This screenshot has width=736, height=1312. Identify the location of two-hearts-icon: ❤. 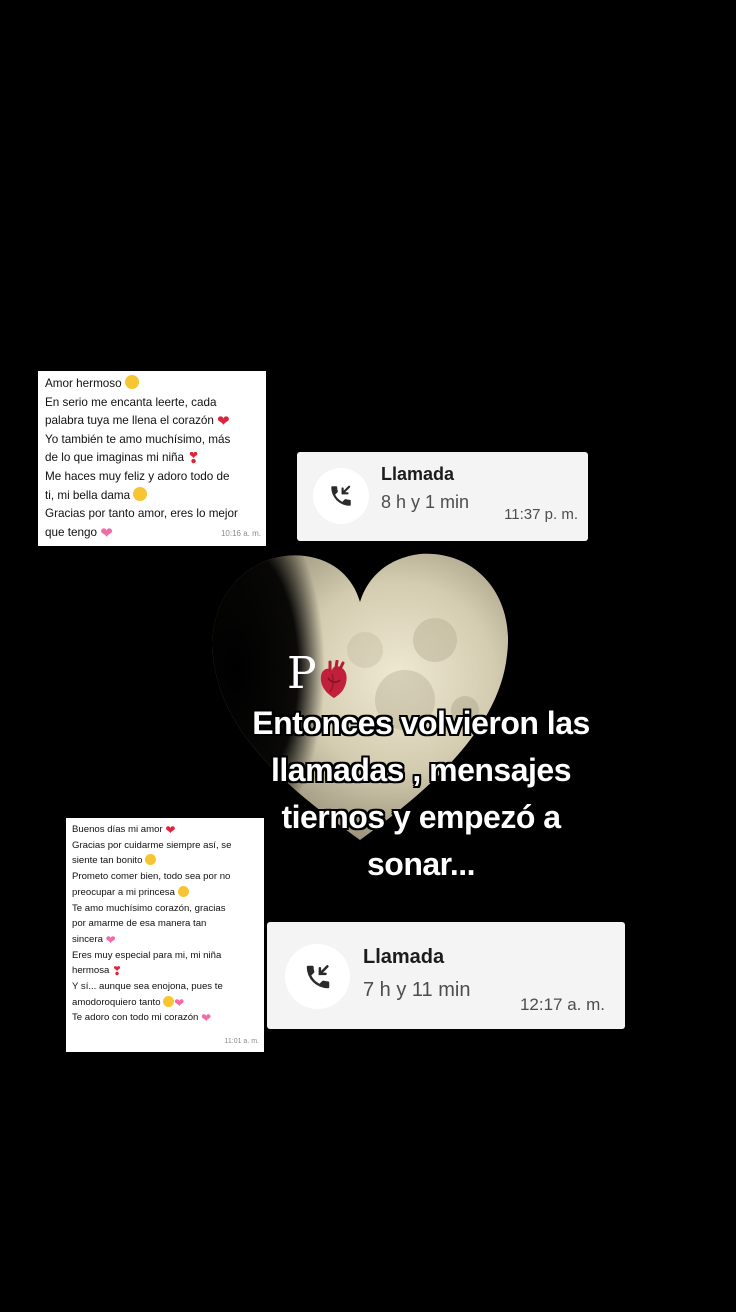
(206, 1018).